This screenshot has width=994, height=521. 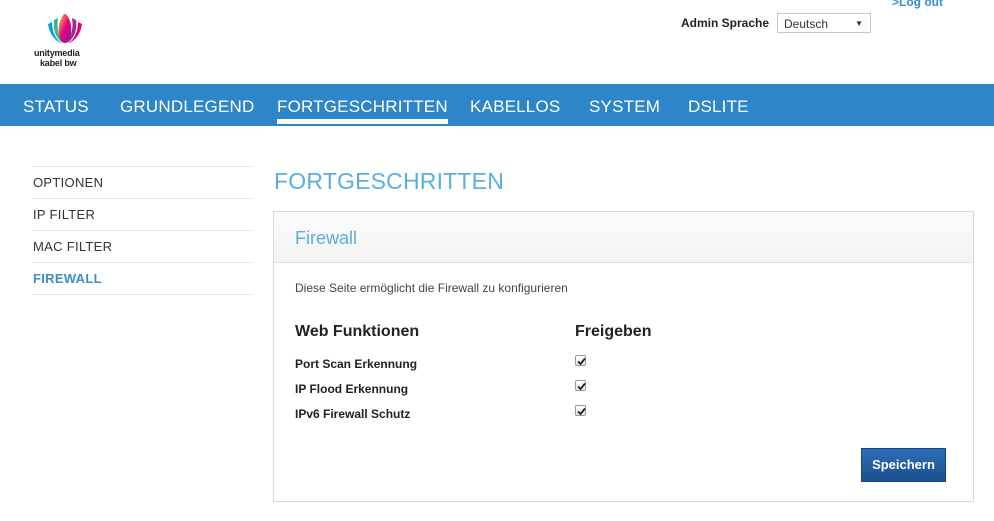 What do you see at coordinates (143, 278) in the screenshot?
I see `sidebar-item-firewall: FIREWALL` at bounding box center [143, 278].